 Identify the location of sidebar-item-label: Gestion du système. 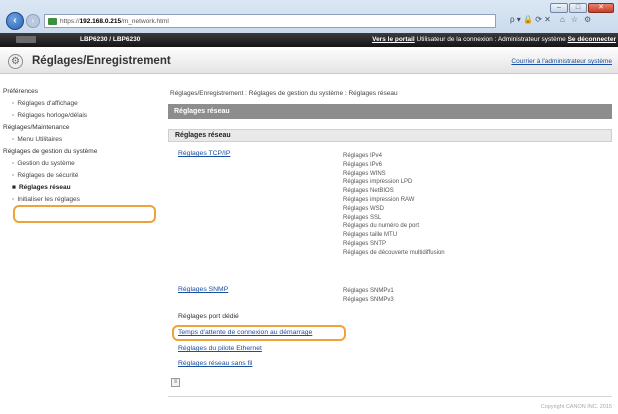
(46, 163).